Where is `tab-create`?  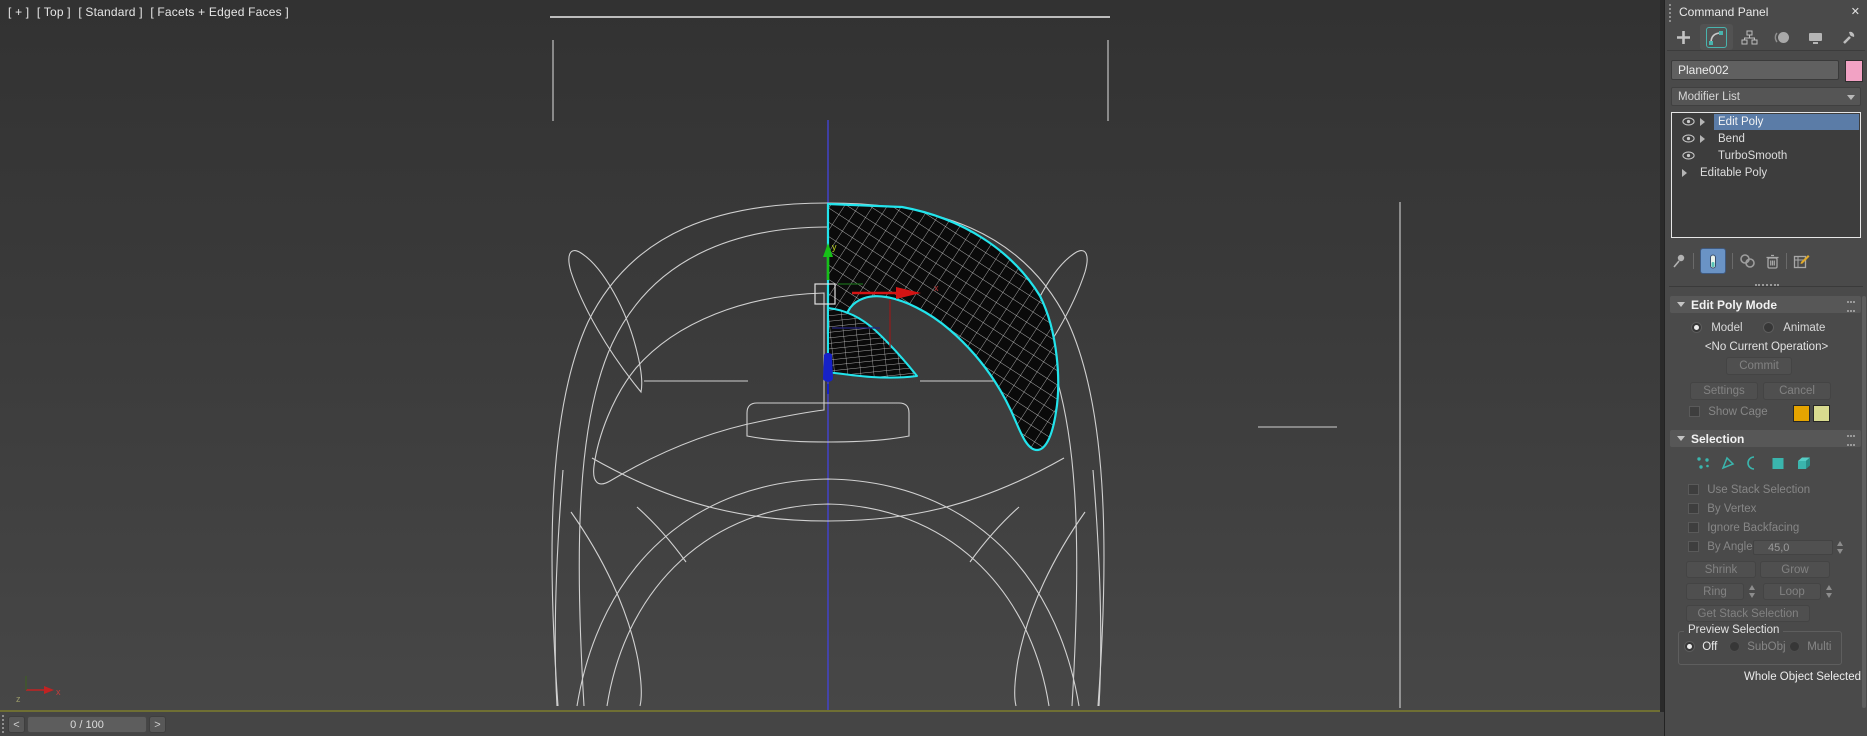 tab-create is located at coordinates (1683, 37).